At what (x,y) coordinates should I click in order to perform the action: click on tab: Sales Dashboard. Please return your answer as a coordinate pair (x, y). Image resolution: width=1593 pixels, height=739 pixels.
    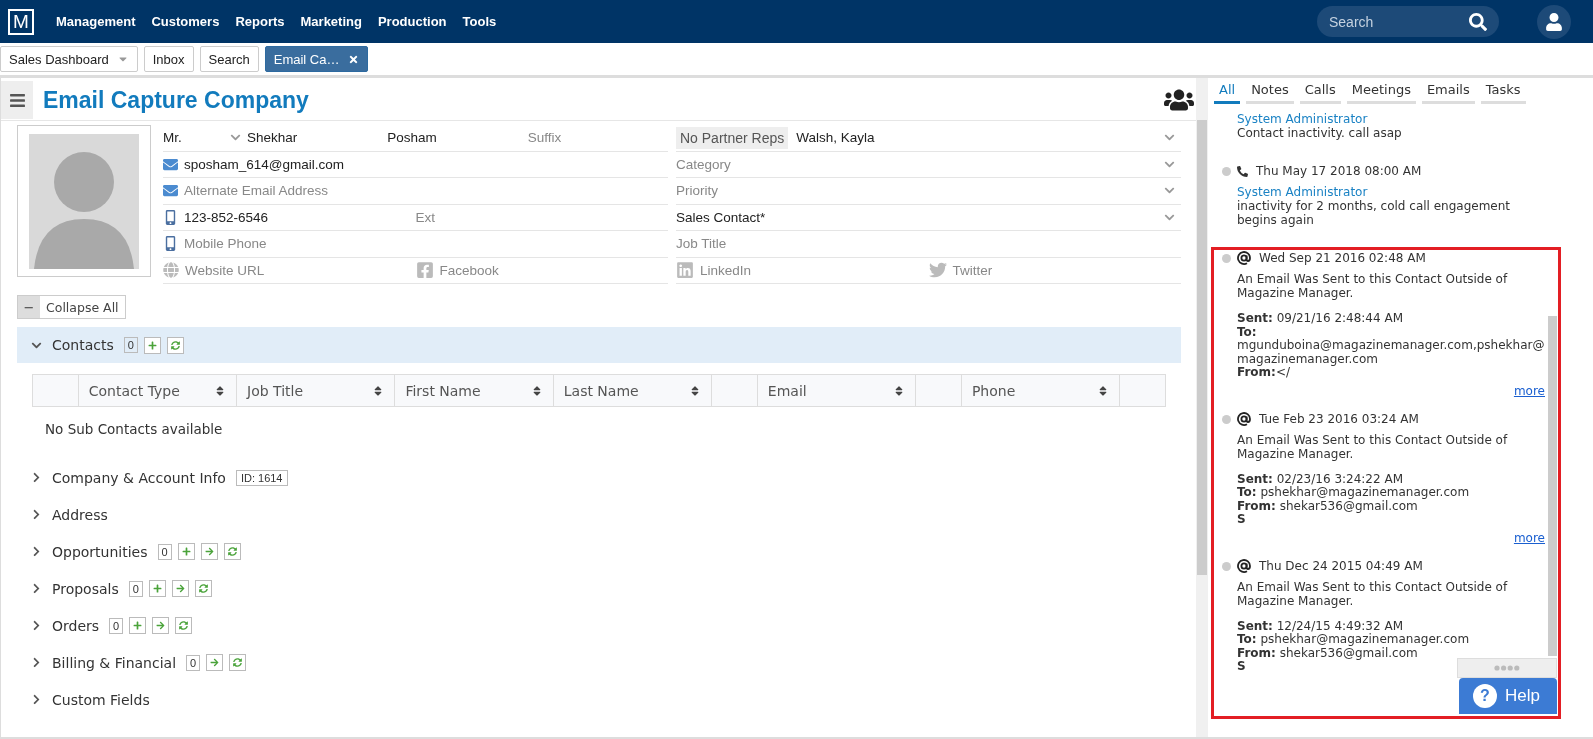
    Looking at the image, I should click on (69, 59).